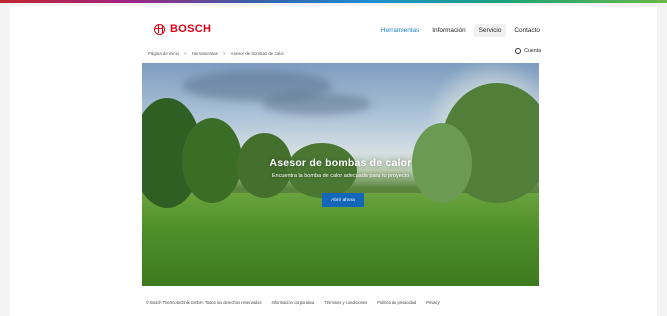 The width and height of the screenshot is (667, 316). Describe the element at coordinates (396, 302) in the screenshot. I see `footer-link-privacy-policy: Política de privacidad` at that location.